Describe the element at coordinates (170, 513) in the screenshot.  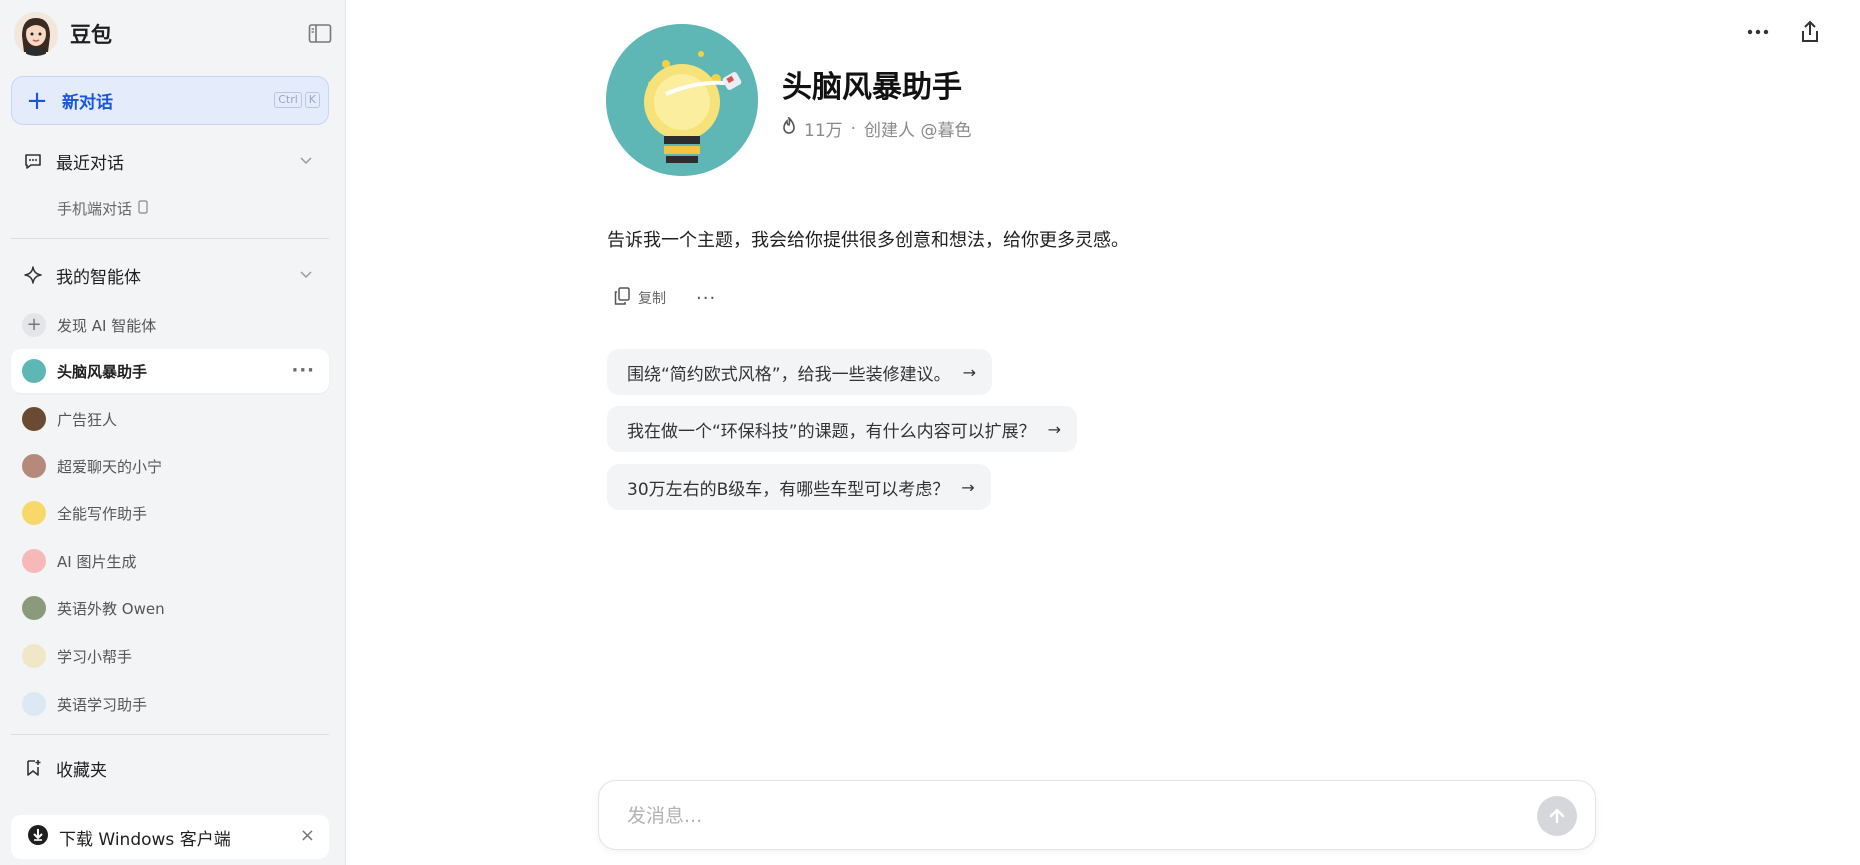
I see `agent-item: 全能写作助手` at that location.